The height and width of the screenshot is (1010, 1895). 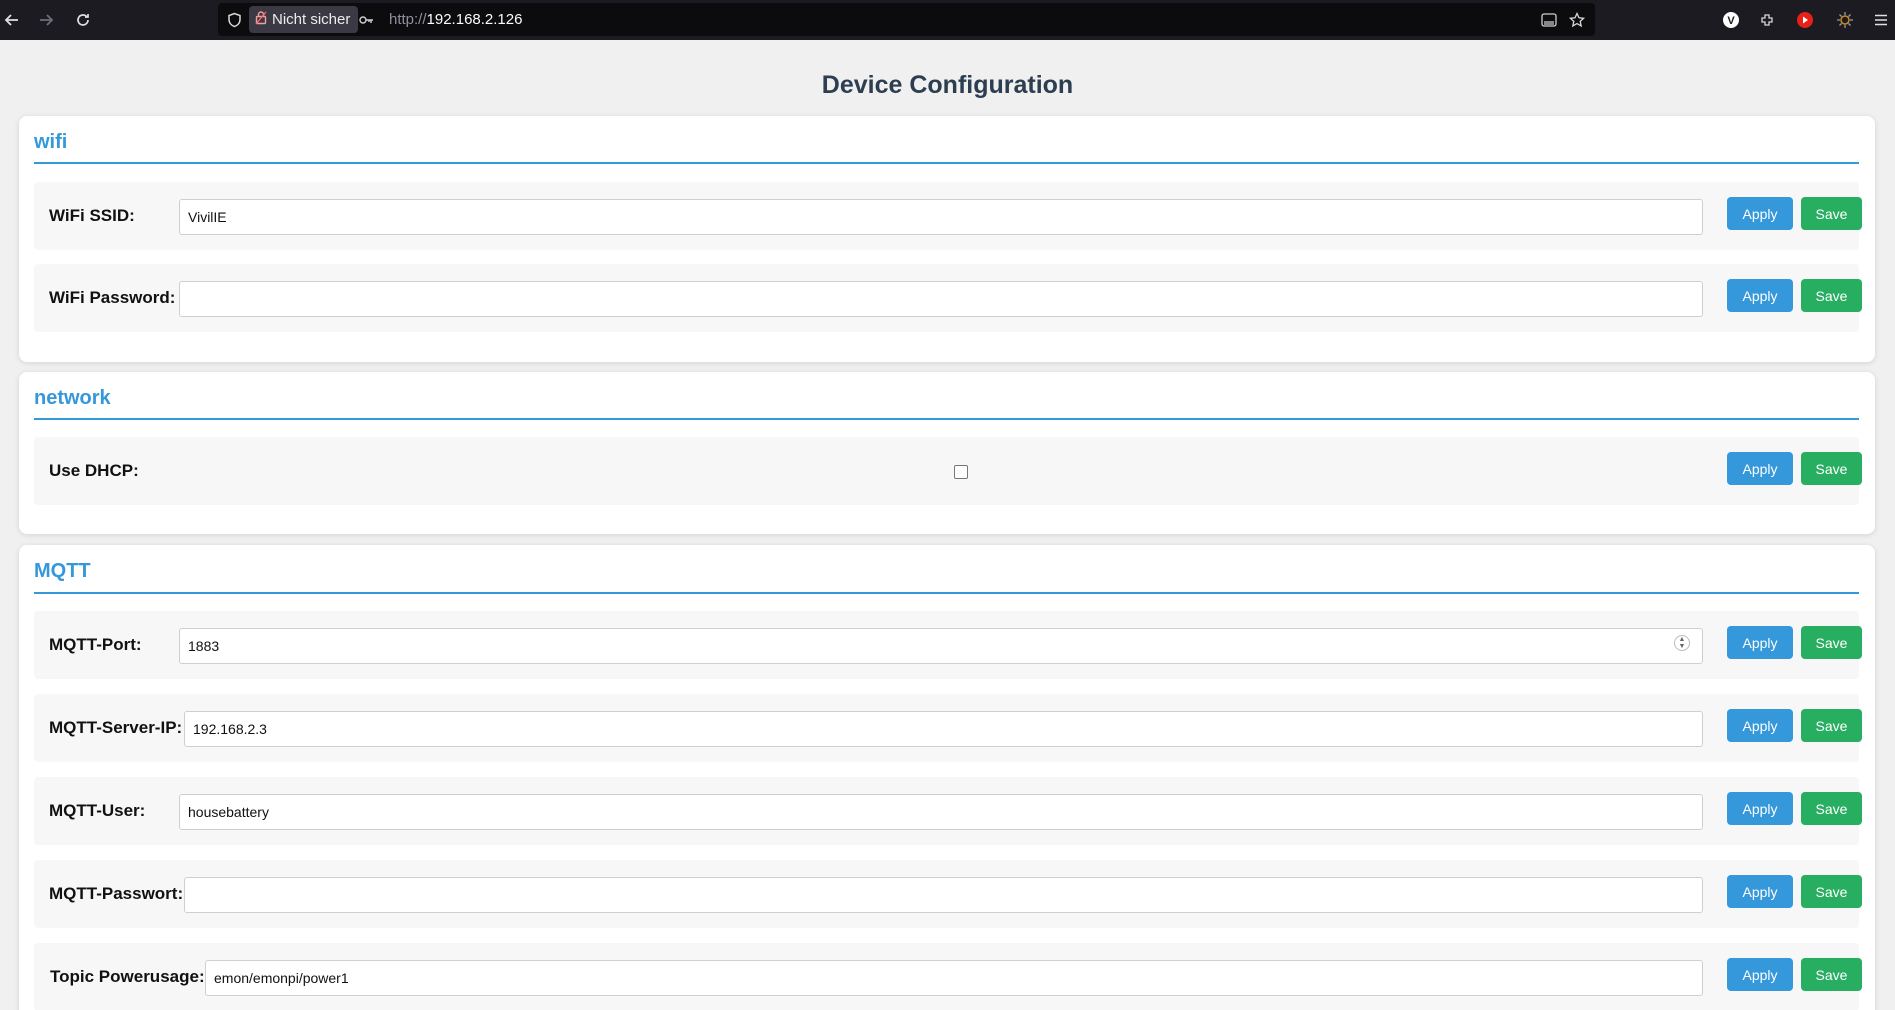 I want to click on url-protocol: http://, so click(x=408, y=19).